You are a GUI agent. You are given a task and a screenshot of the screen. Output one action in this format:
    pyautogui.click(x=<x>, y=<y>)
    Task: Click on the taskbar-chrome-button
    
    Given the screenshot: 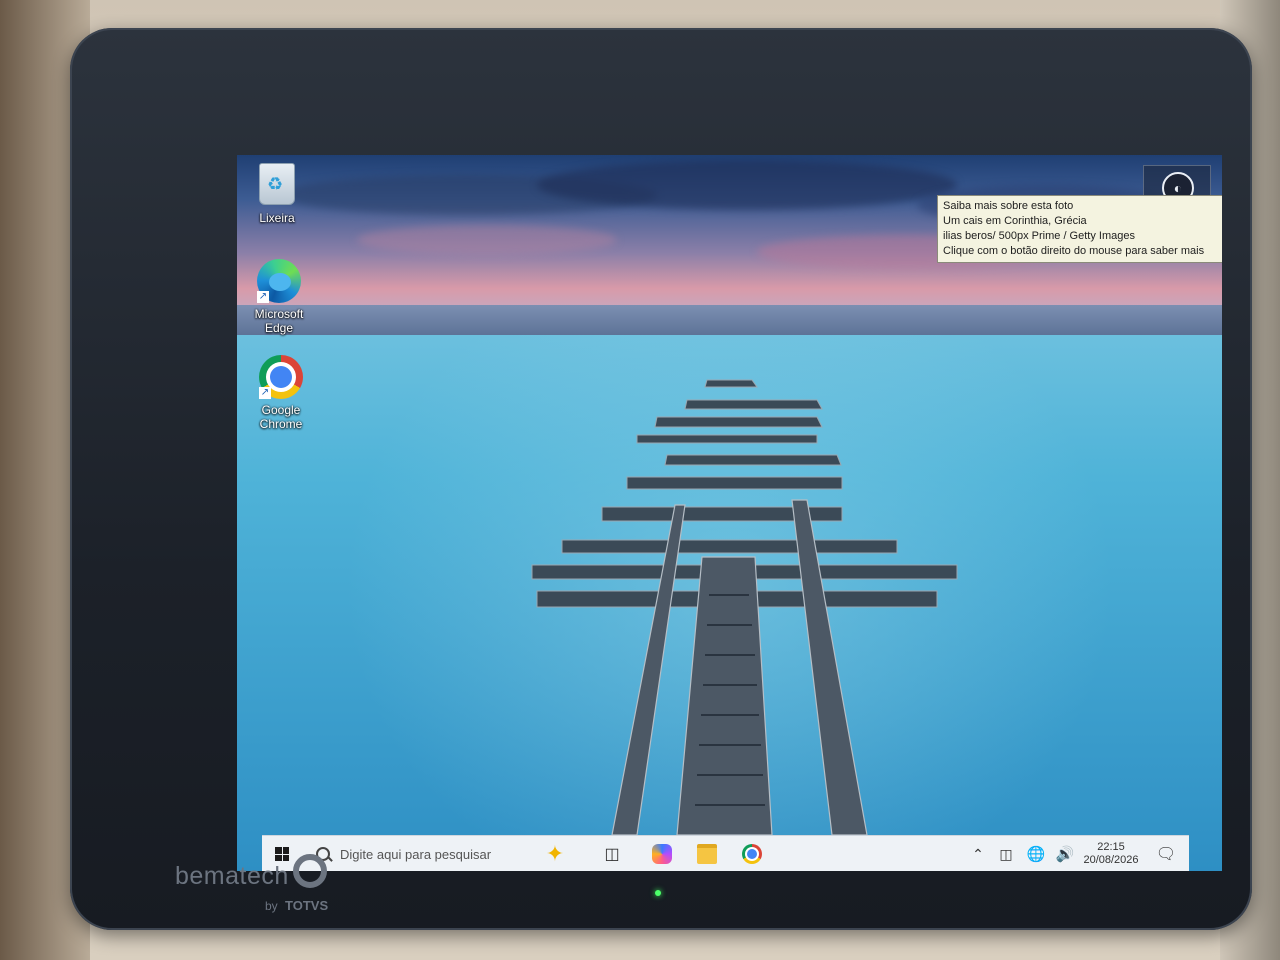 What is the action you would take?
    pyautogui.click(x=752, y=853)
    